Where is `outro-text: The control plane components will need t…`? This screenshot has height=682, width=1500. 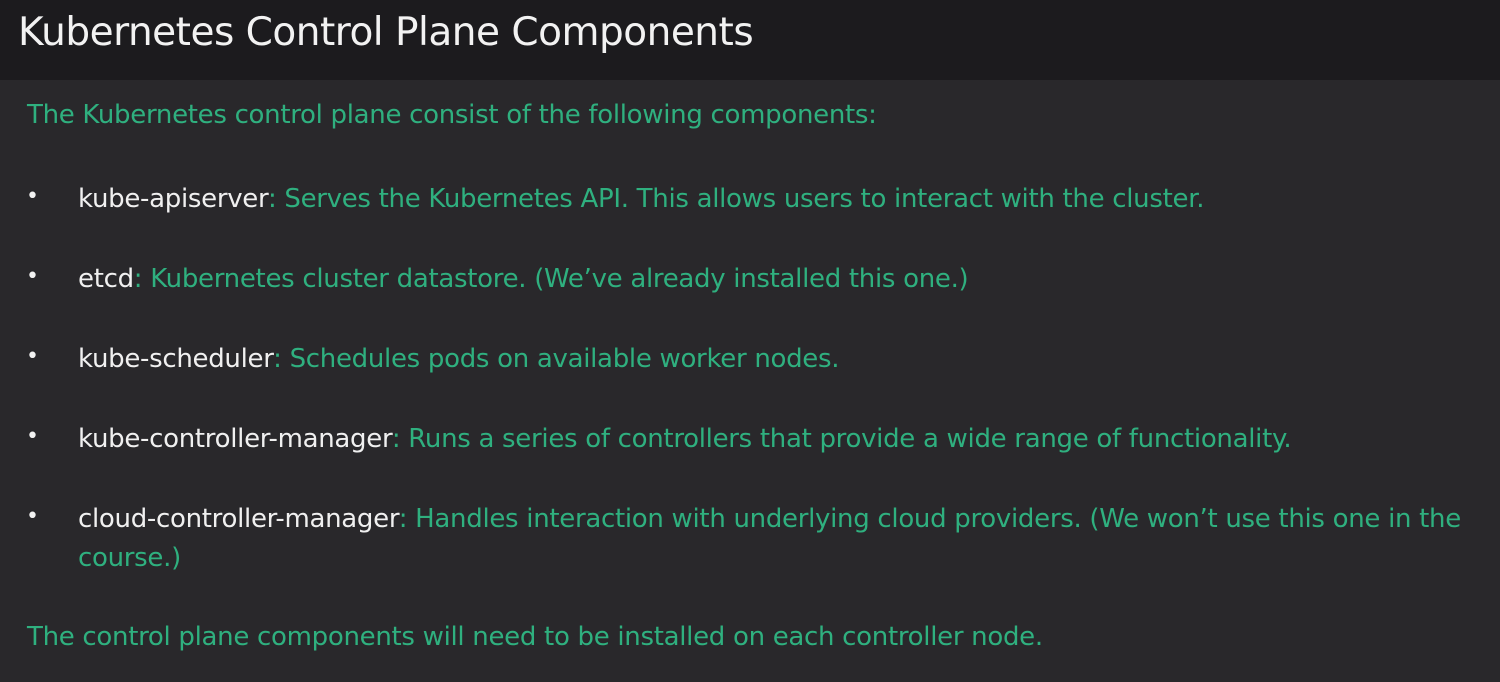
outro-text: The control plane components will need t… is located at coordinates (535, 637).